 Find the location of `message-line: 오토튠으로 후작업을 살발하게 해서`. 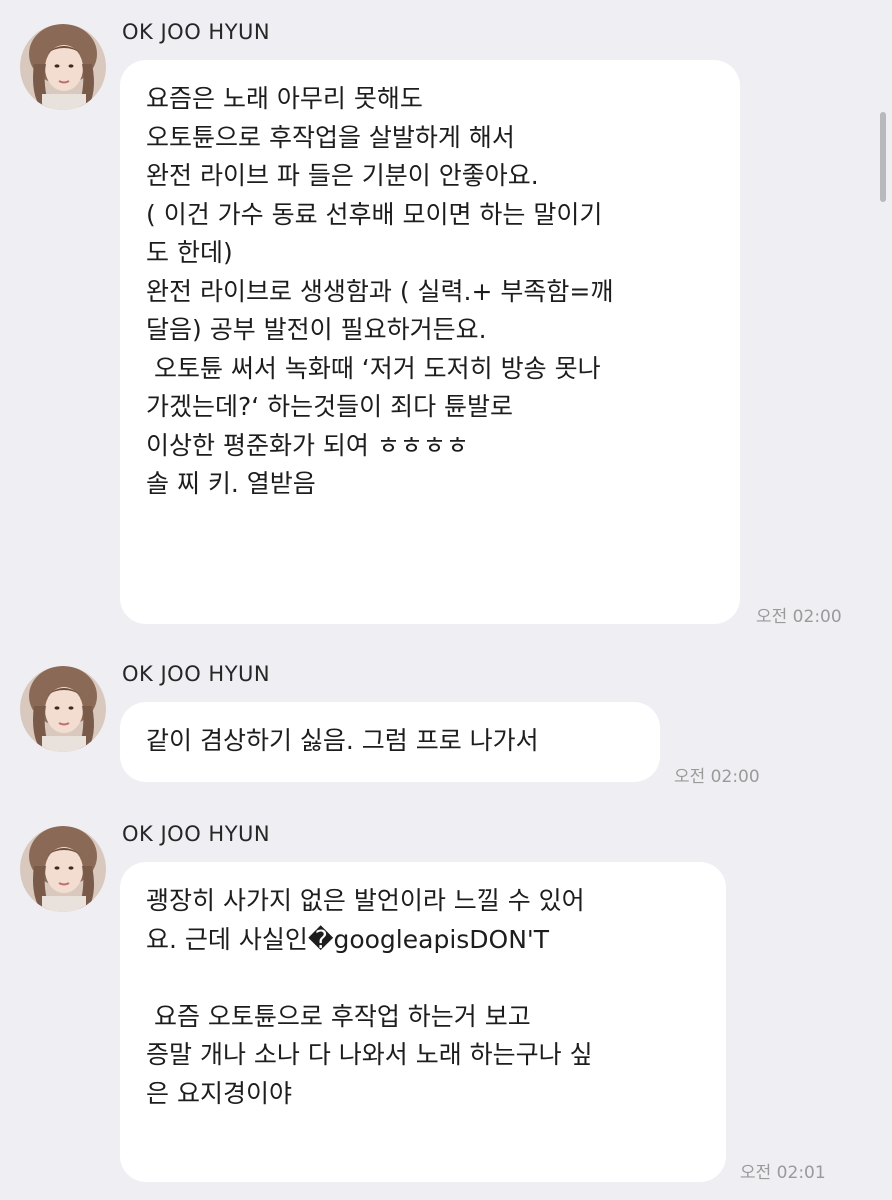

message-line: 오토튠으로 후작업을 살발하게 해서 is located at coordinates (330, 137).